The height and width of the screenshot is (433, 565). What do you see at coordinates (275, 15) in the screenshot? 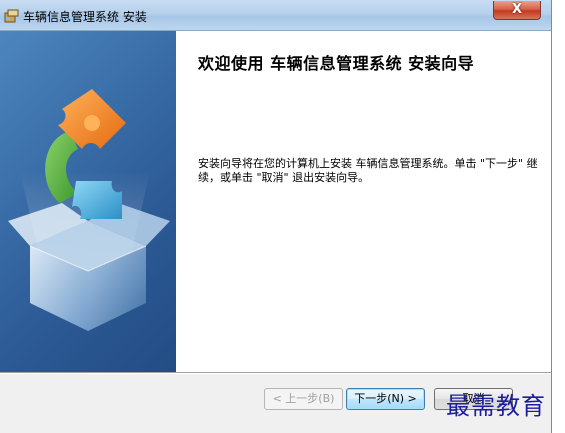
I see `title-bar: 车辆信息管理系统 安装 X` at bounding box center [275, 15].